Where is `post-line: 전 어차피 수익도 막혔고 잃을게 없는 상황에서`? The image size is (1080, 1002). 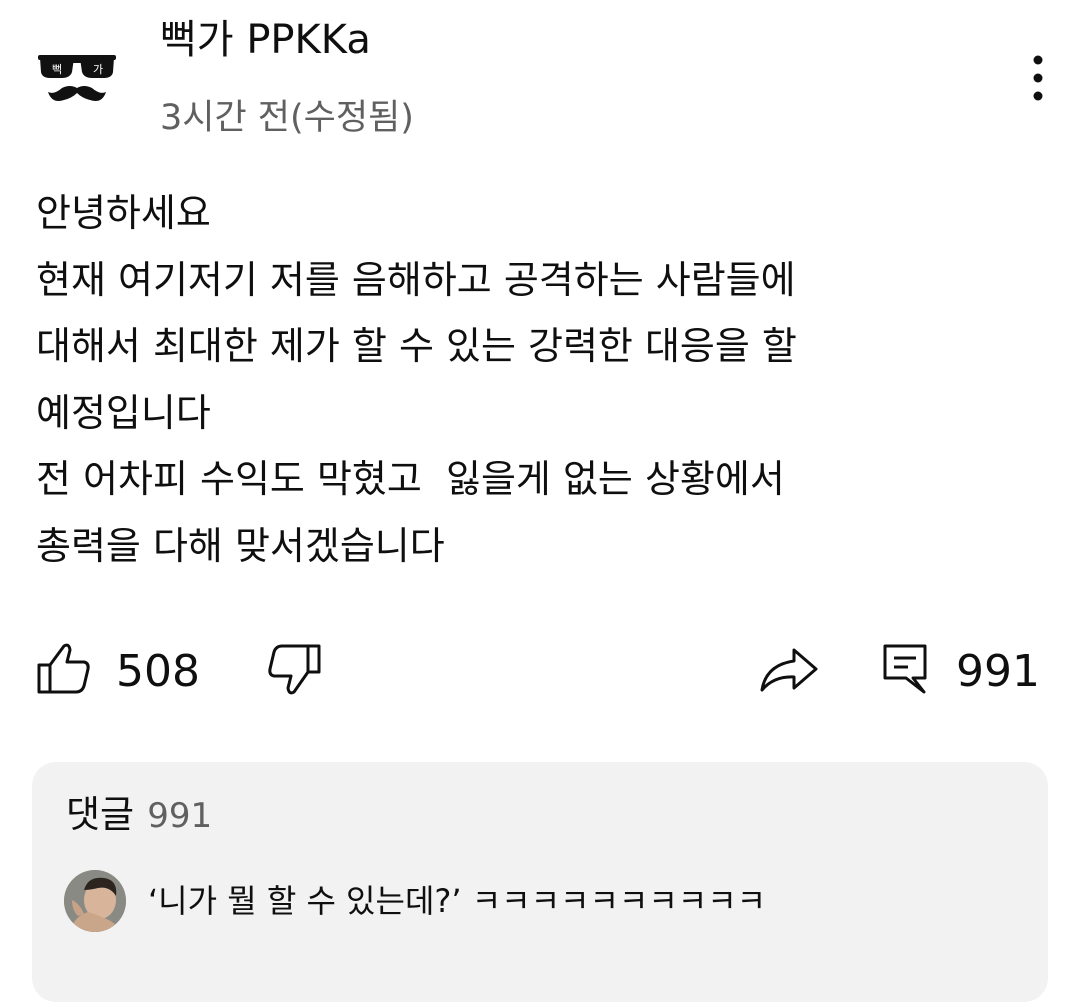
post-line: 전 어차피 수익도 막혔고 잃을게 없는 상황에서 is located at coordinates (410, 479).